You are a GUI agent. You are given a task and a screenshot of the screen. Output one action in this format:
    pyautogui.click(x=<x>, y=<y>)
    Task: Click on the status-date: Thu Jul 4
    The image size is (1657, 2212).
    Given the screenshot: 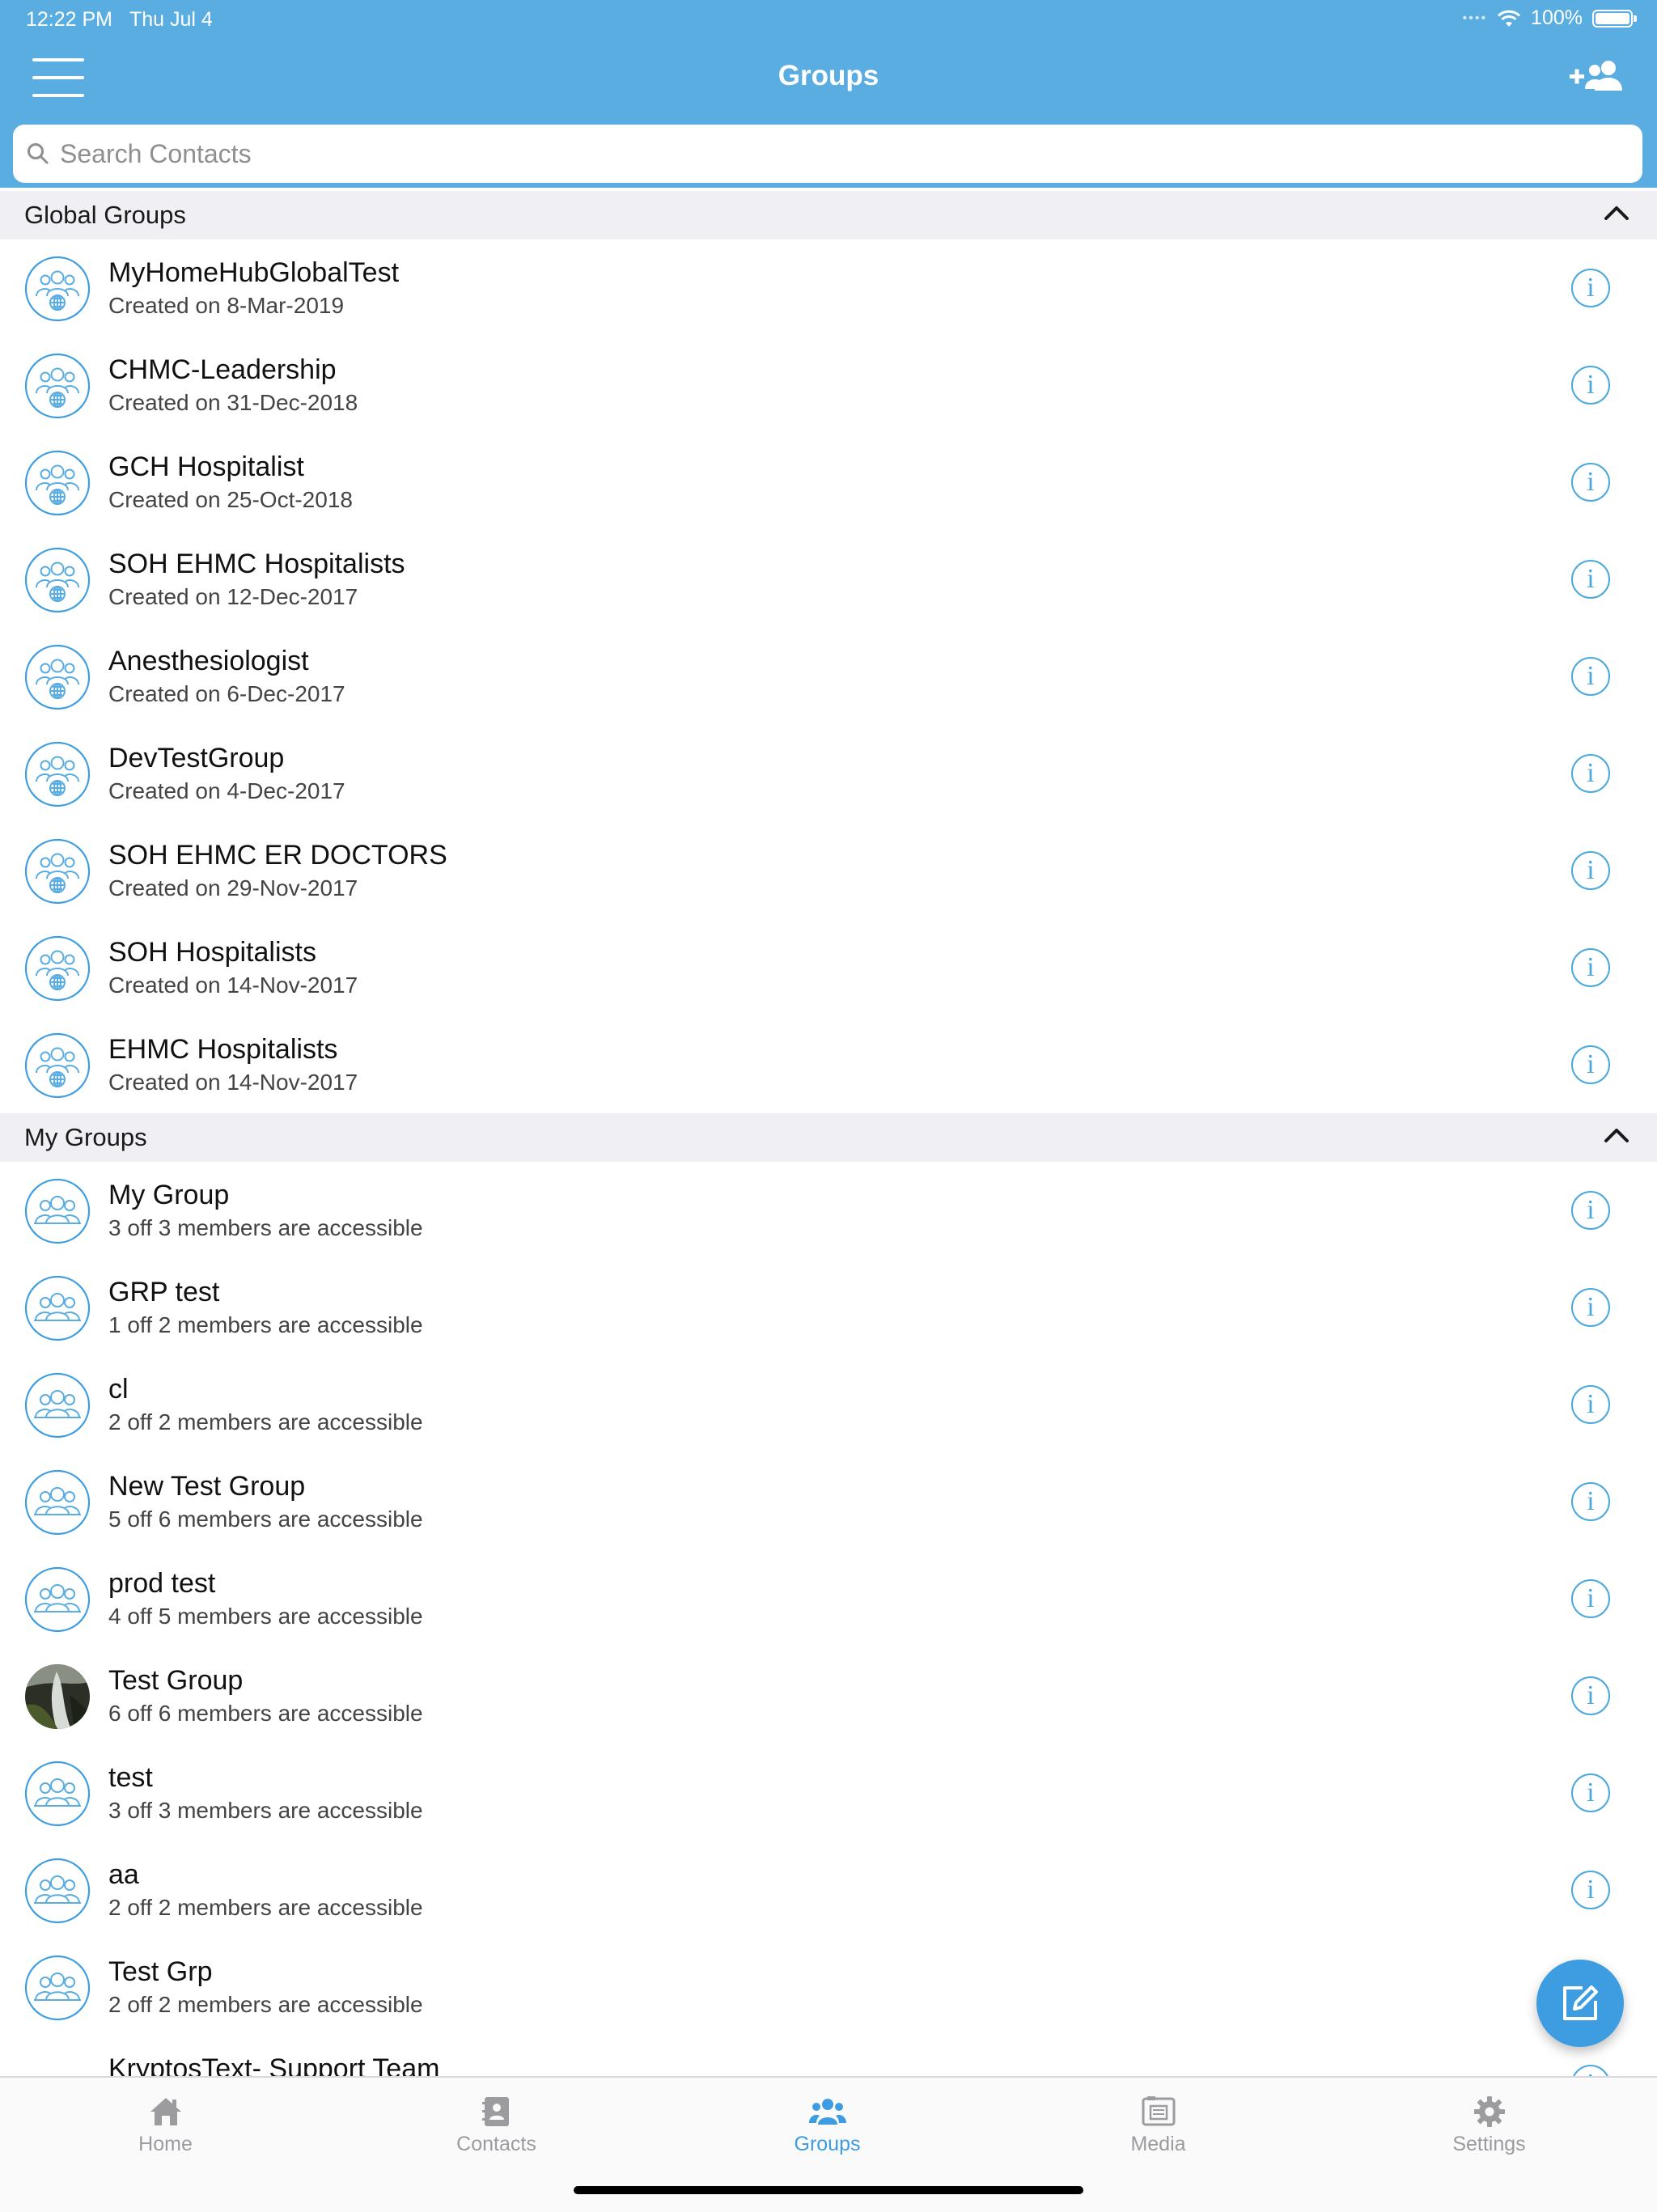 What is the action you would take?
    pyautogui.click(x=171, y=19)
    